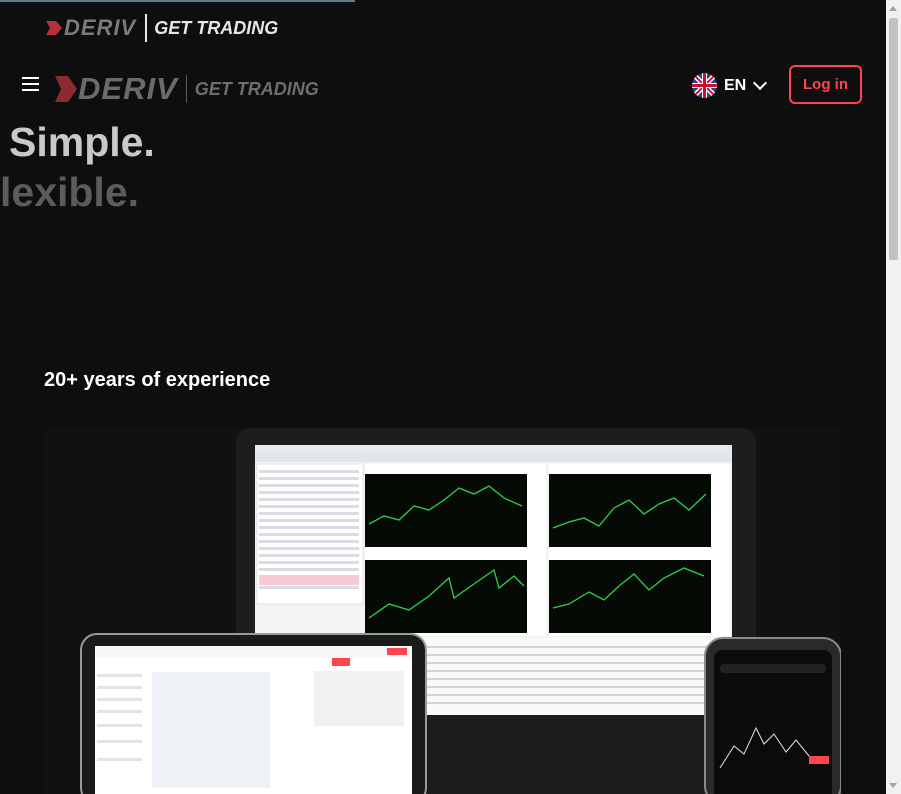  What do you see at coordinates (128, 88) in the screenshot?
I see `nav-brand-name: DERIV` at bounding box center [128, 88].